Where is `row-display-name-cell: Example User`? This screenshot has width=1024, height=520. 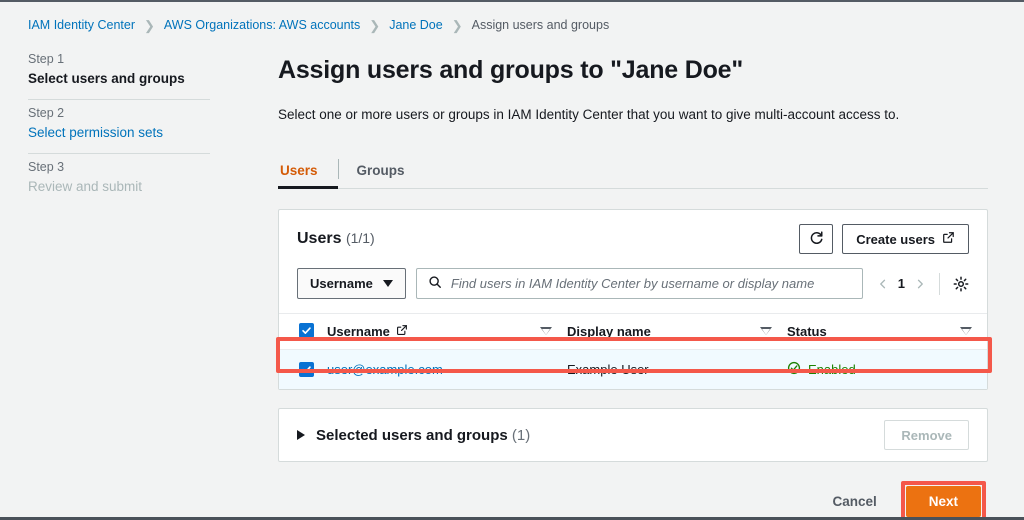
row-display-name-cell: Example User is located at coordinates (677, 369).